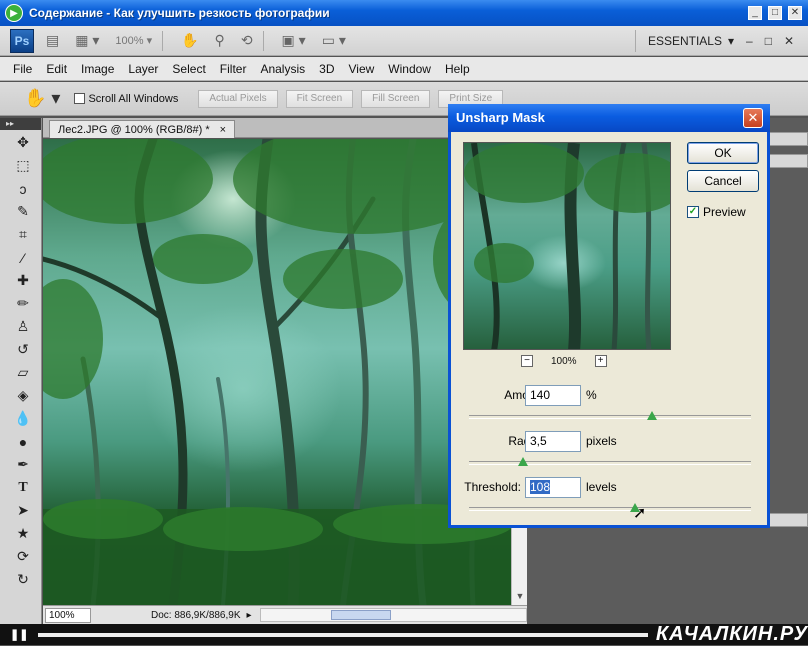  Describe the element at coordinates (723, 153) in the screenshot. I see `ok-button: OK` at that location.